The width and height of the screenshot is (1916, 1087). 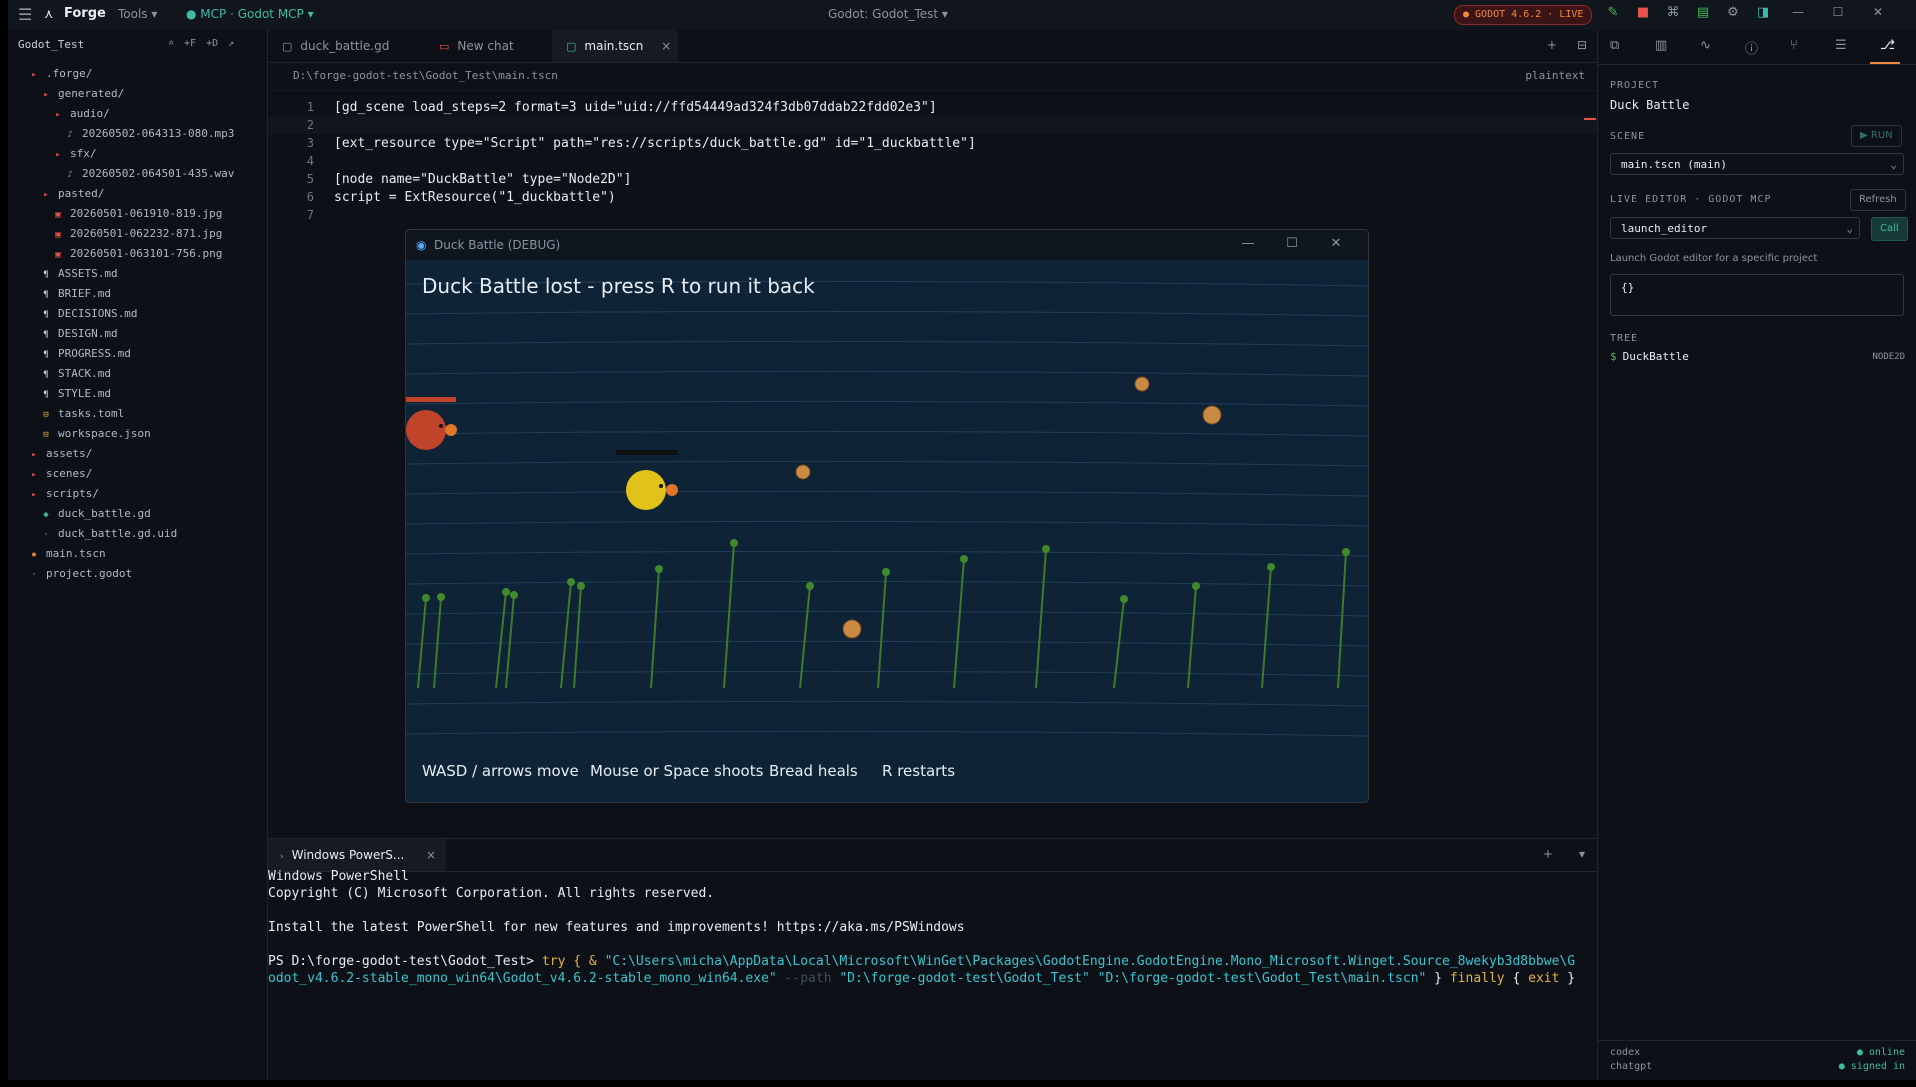 I want to click on folder-item: ▸ assets/, so click(x=137, y=454).